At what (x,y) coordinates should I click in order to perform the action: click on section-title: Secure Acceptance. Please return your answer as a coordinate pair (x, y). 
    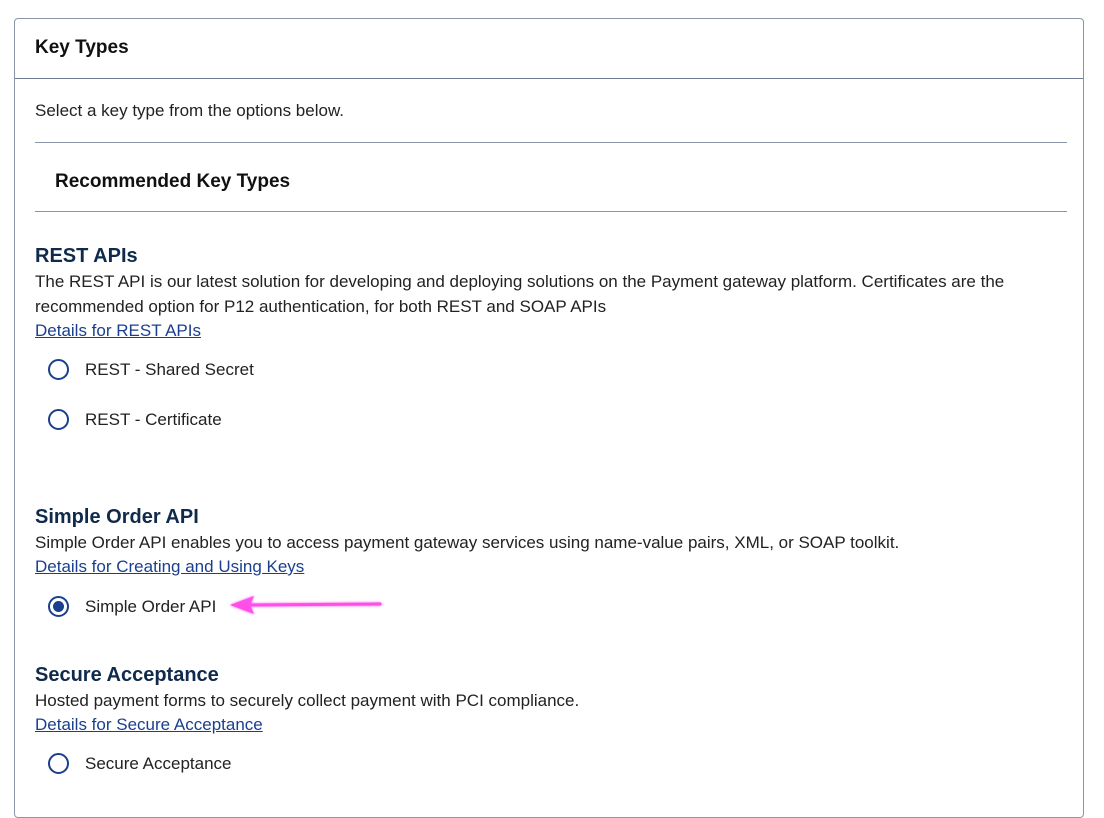
    Looking at the image, I should click on (127, 675).